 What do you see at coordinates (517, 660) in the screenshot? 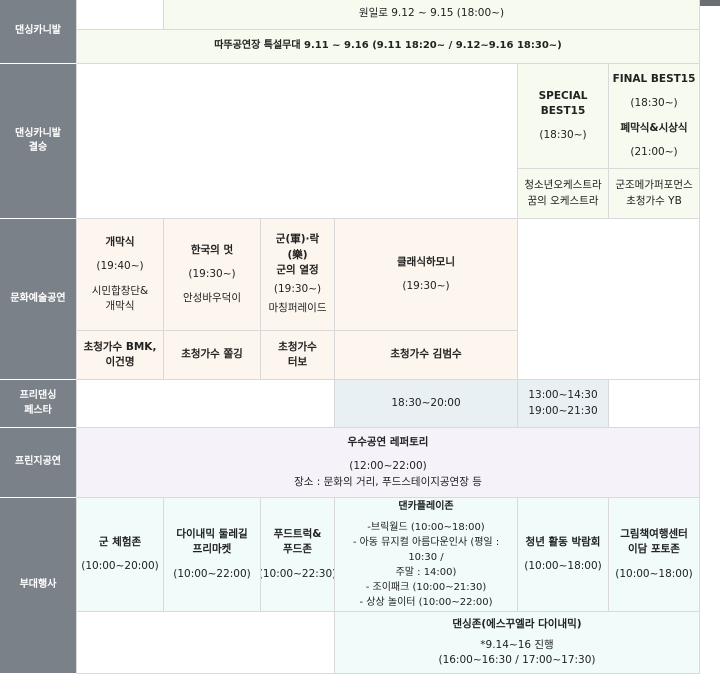
I see `side-dancezone-time: (16:00~16:30 / 17:00~17:30)` at bounding box center [517, 660].